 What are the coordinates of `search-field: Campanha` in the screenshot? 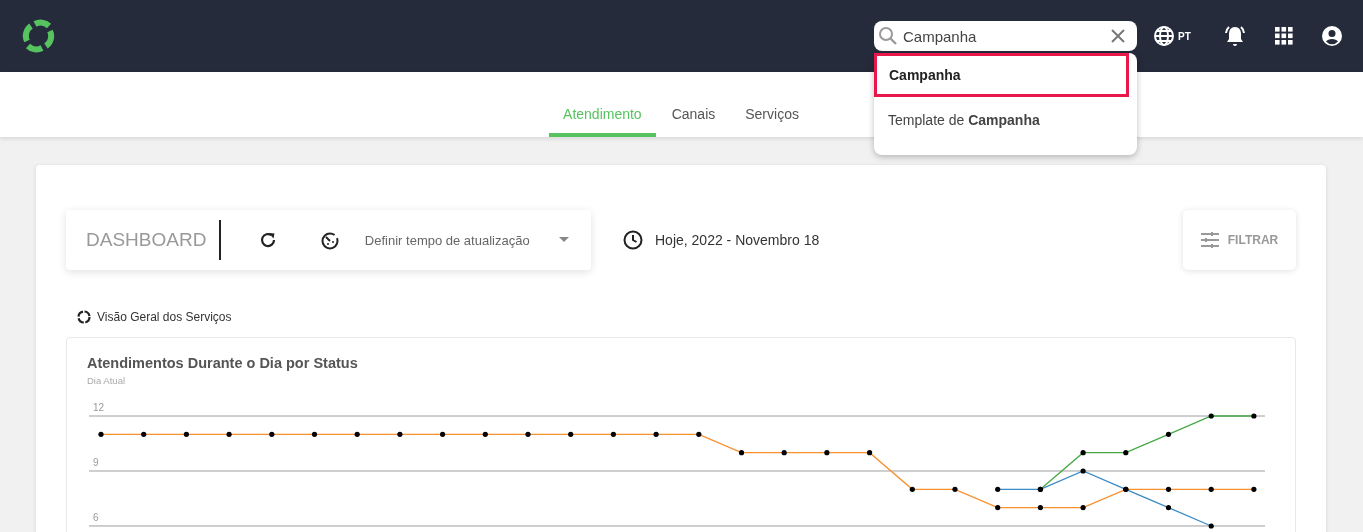 It's located at (1005, 36).